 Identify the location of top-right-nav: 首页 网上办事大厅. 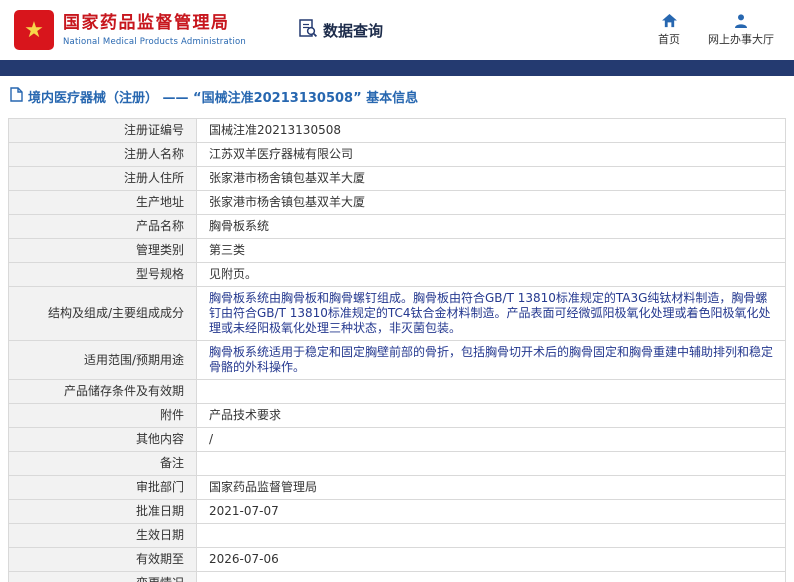
(716, 30).